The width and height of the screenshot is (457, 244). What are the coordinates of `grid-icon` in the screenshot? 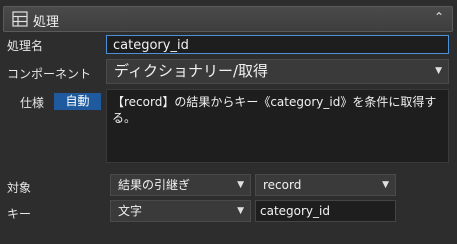 It's located at (20, 19).